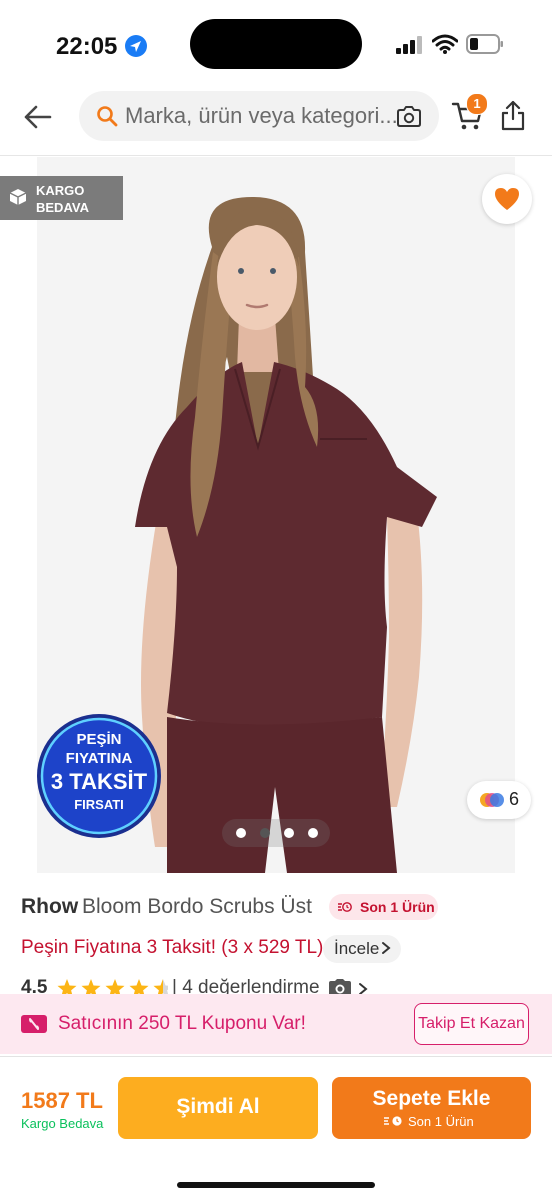 Image resolution: width=552 pixels, height=1200 pixels. I want to click on stock-badge: Son 1 Ürün, so click(383, 907).